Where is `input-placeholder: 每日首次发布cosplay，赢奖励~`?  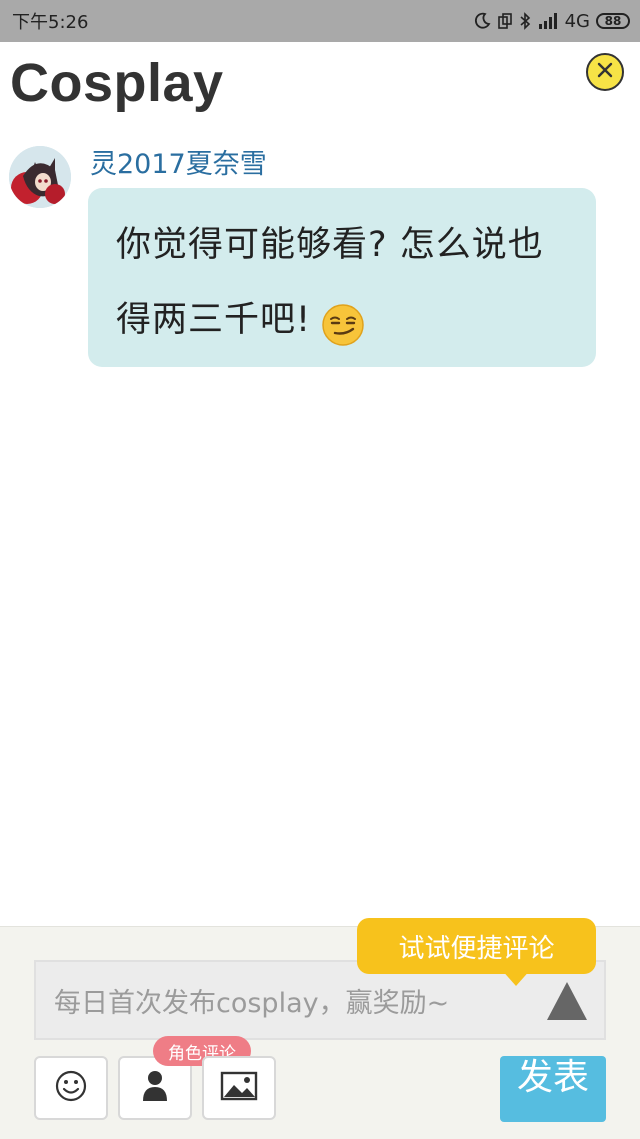 input-placeholder: 每日首次发布cosplay，赢奖励~ is located at coordinates (252, 1003).